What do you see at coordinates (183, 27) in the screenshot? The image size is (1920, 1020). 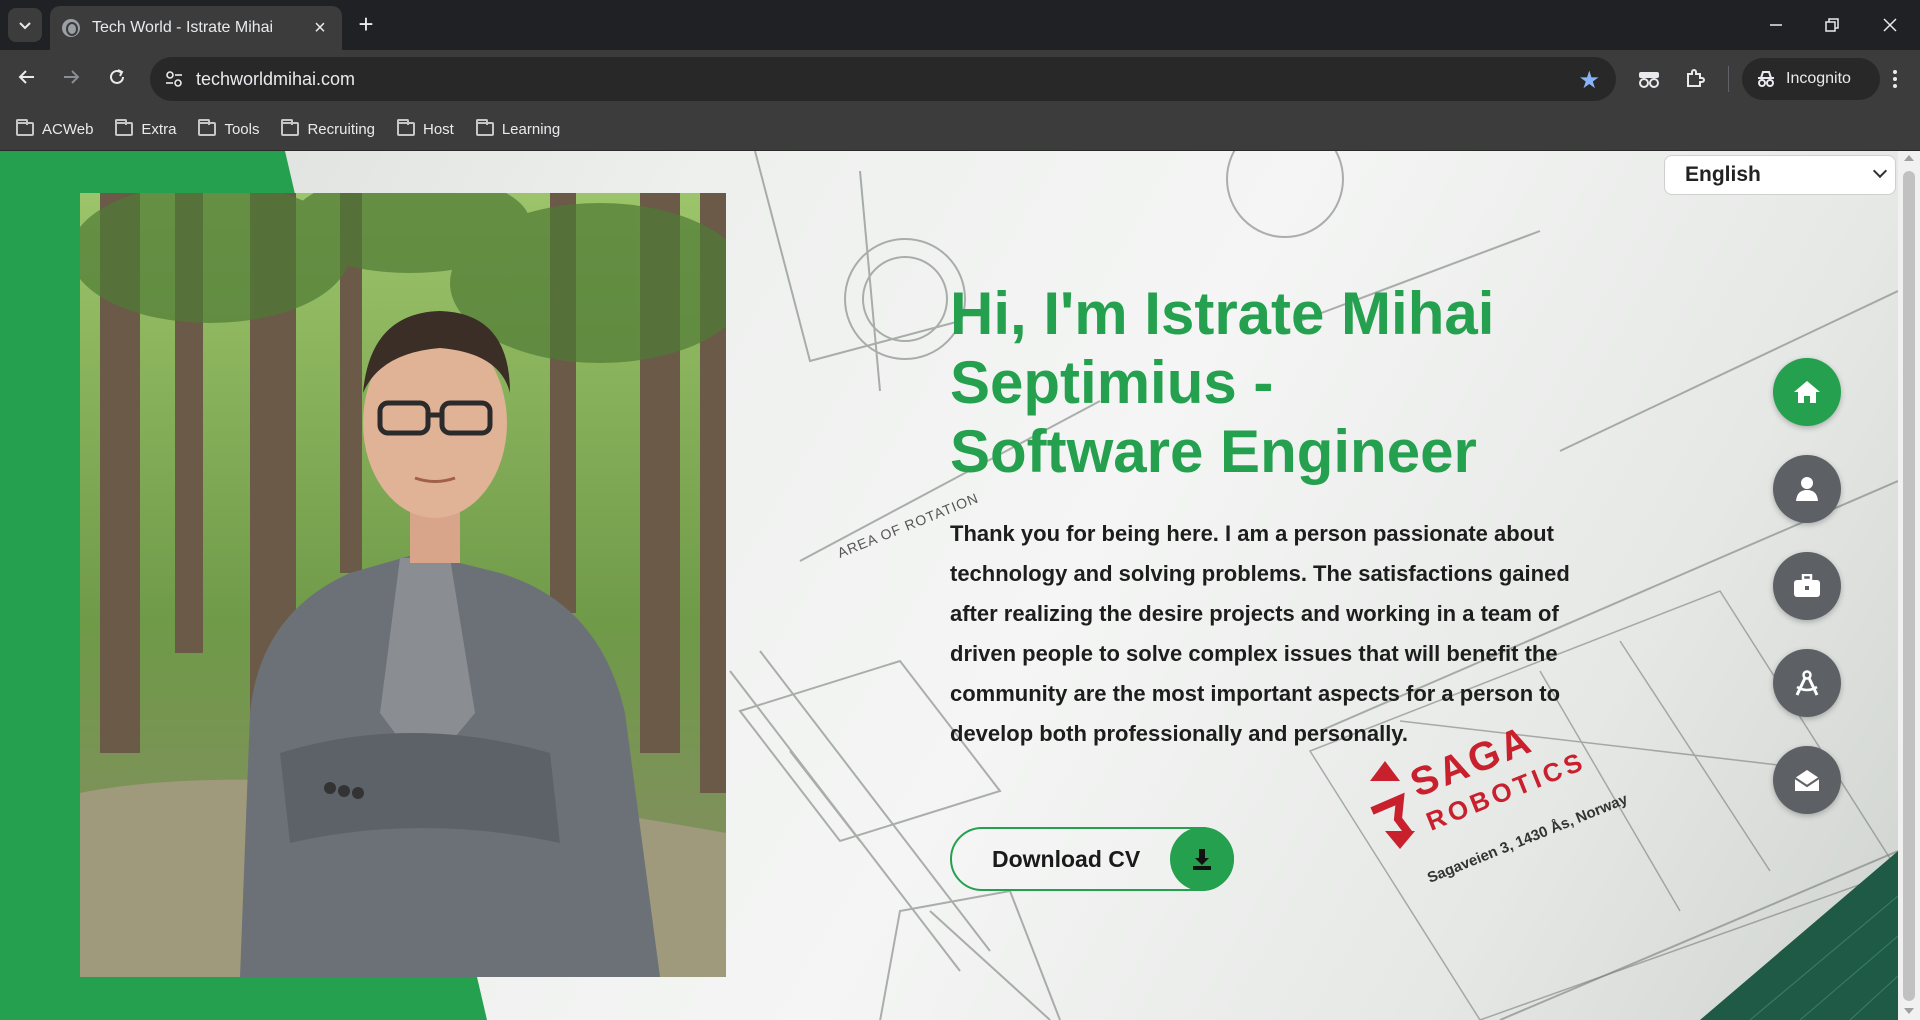 I see `tab-title: Tech World - Istrate Mihai` at bounding box center [183, 27].